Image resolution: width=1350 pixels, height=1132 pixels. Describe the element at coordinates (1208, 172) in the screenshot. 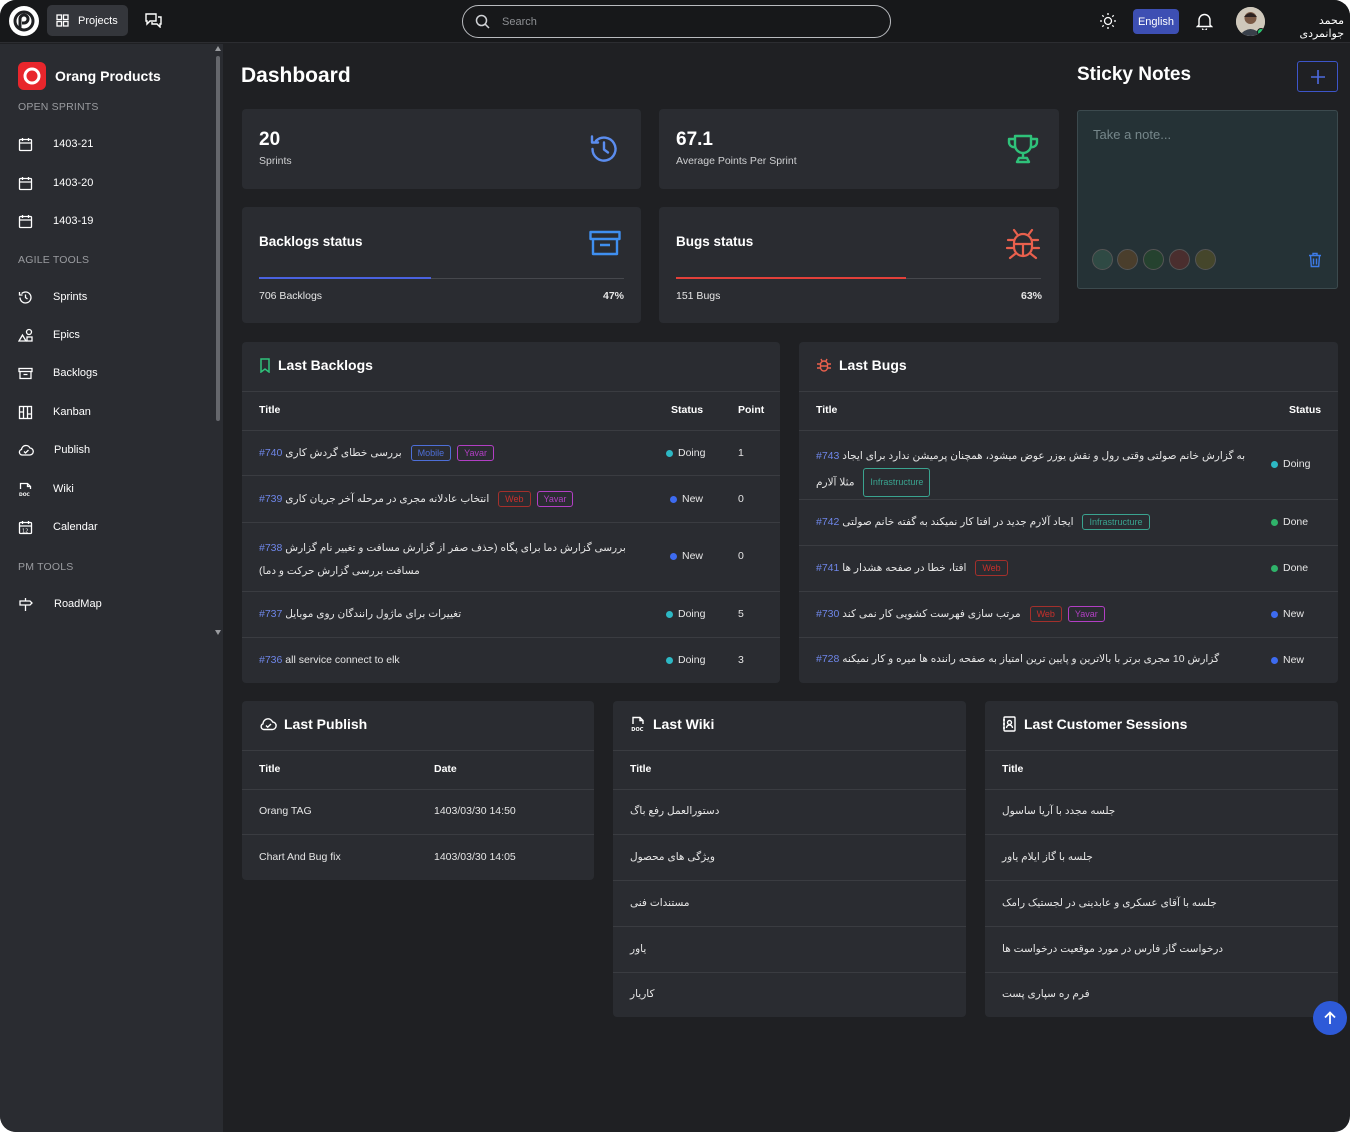

I see `note-input` at that location.